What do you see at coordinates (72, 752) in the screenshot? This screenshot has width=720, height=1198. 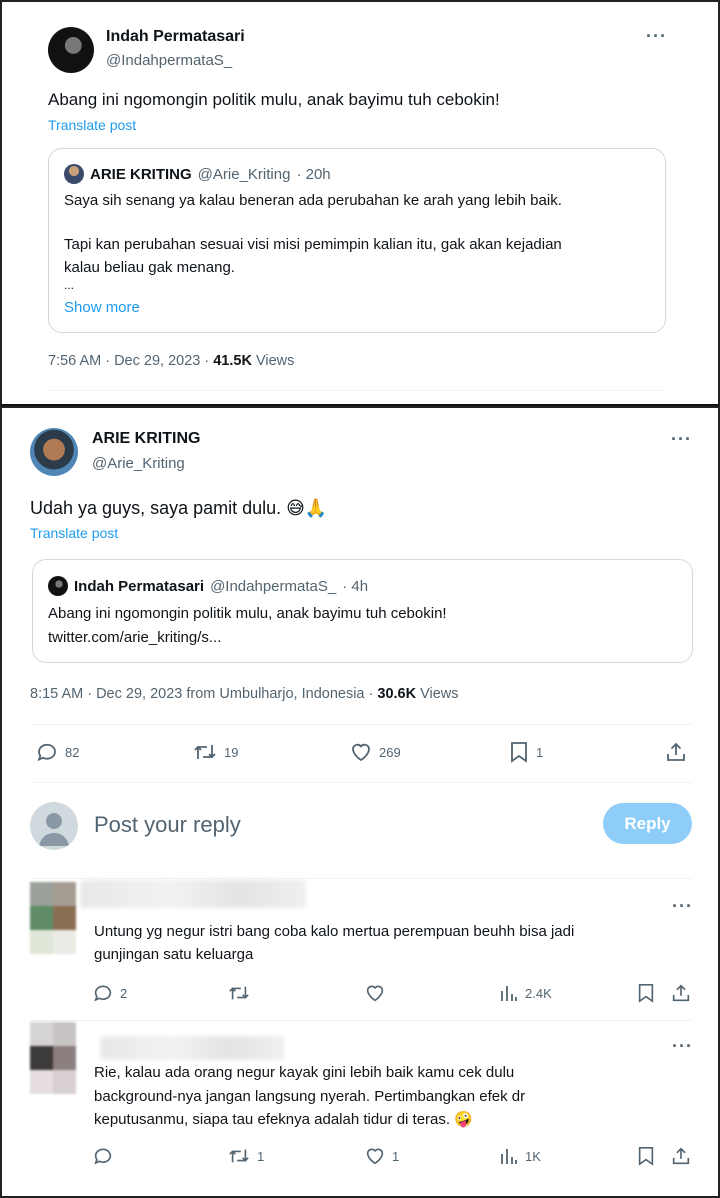 I see `reply-count: 82` at bounding box center [72, 752].